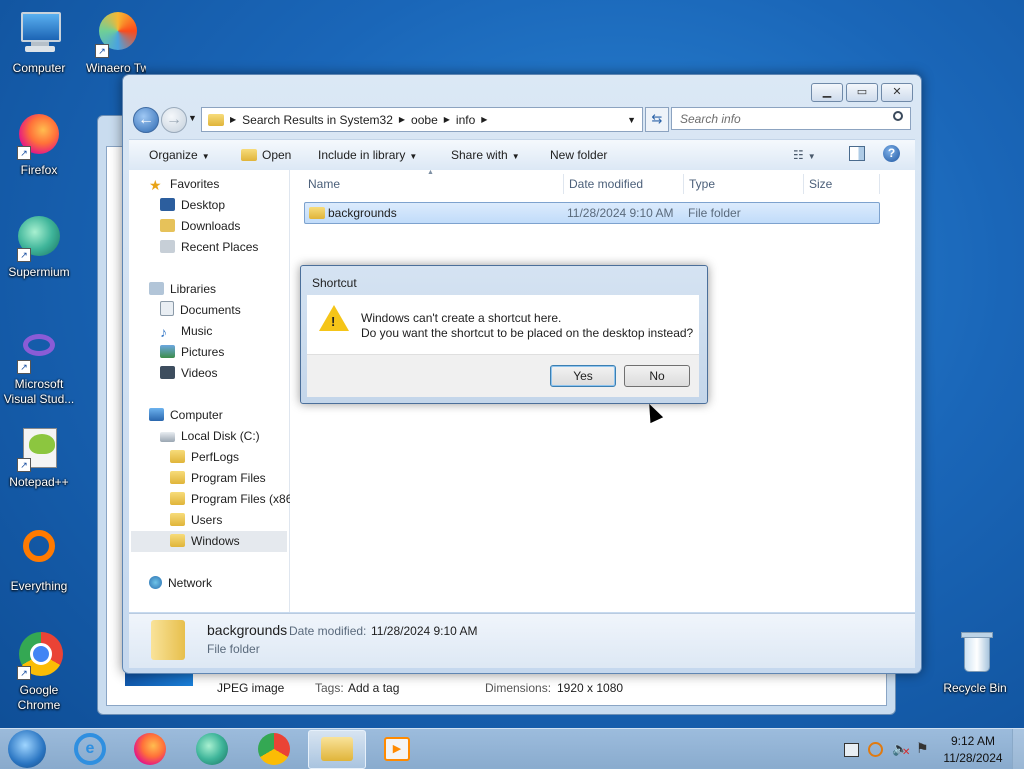 This screenshot has height=769, width=1024. Describe the element at coordinates (196, 520) in the screenshot. I see `nav-users: Users` at that location.